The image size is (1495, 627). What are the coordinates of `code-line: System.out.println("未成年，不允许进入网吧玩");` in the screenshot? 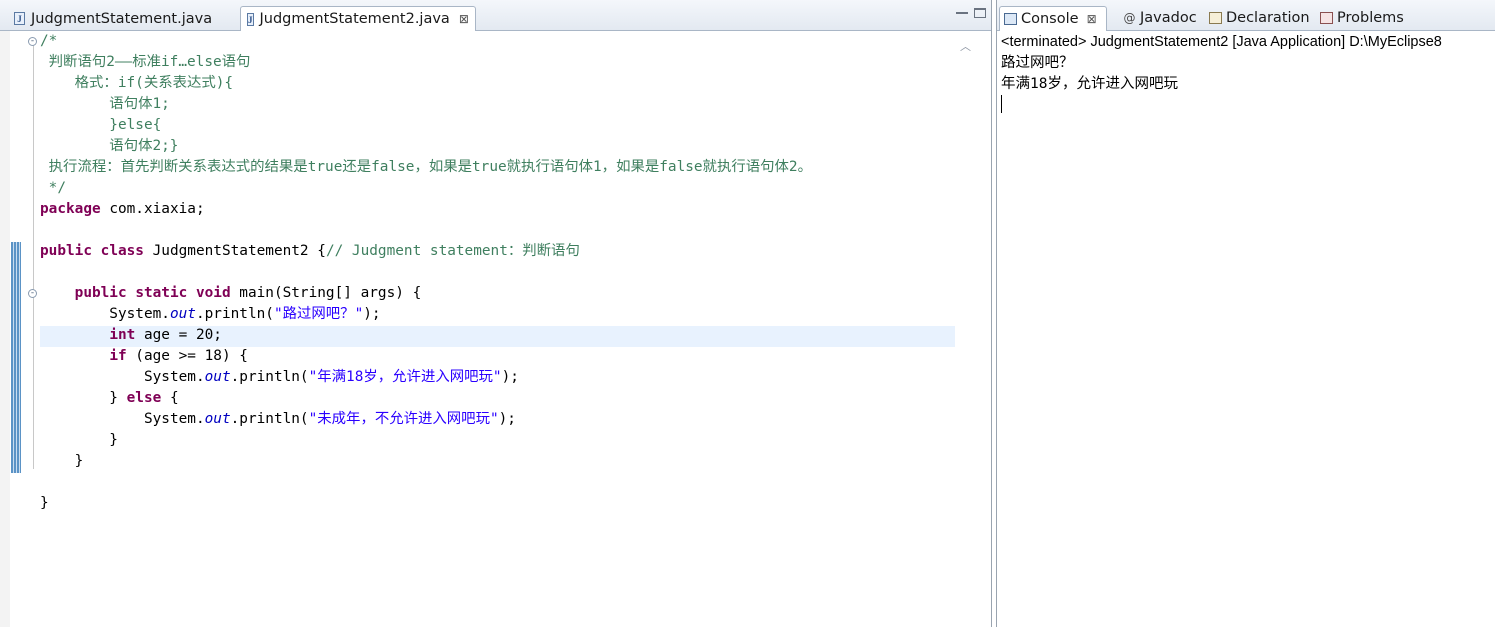 It's located at (278, 419).